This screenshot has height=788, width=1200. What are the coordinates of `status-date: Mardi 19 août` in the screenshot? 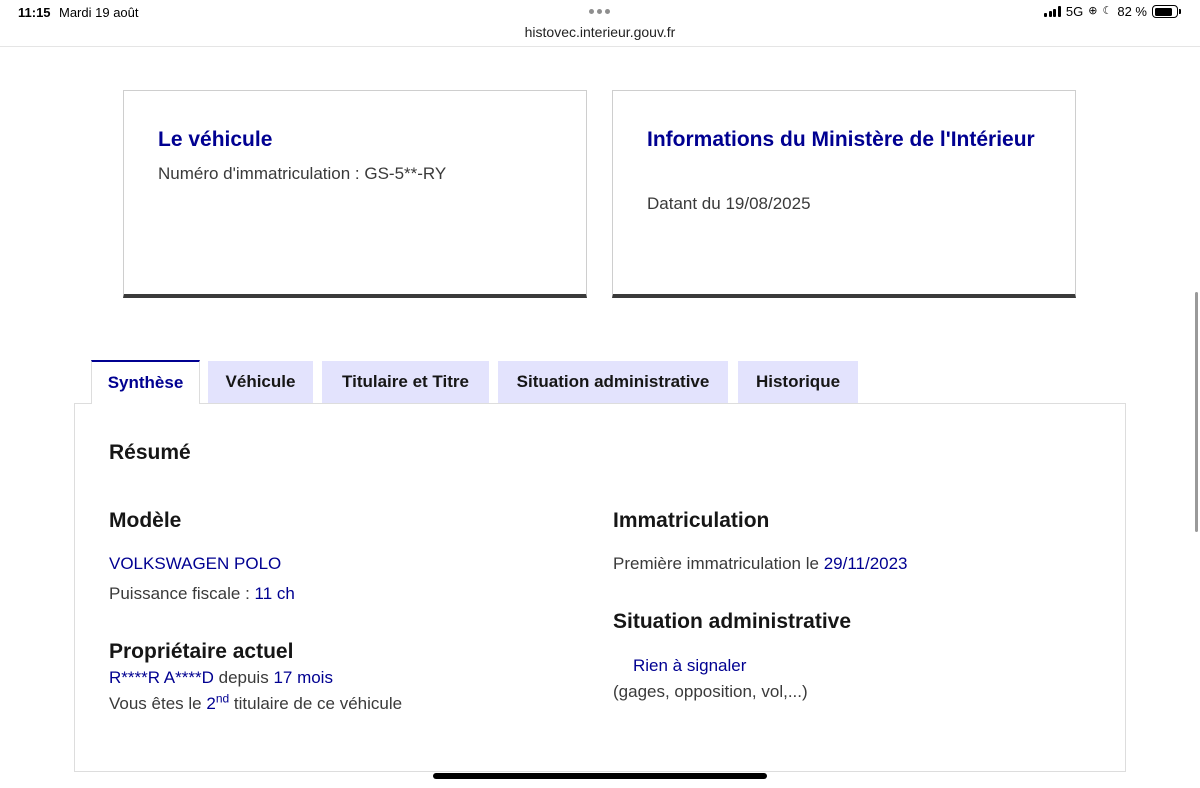 It's located at (99, 12).